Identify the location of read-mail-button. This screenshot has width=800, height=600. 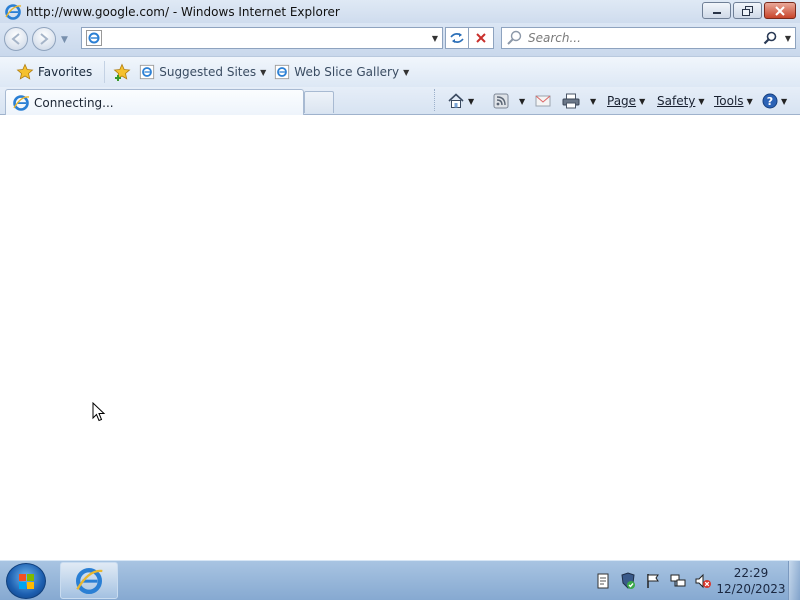
(543, 101).